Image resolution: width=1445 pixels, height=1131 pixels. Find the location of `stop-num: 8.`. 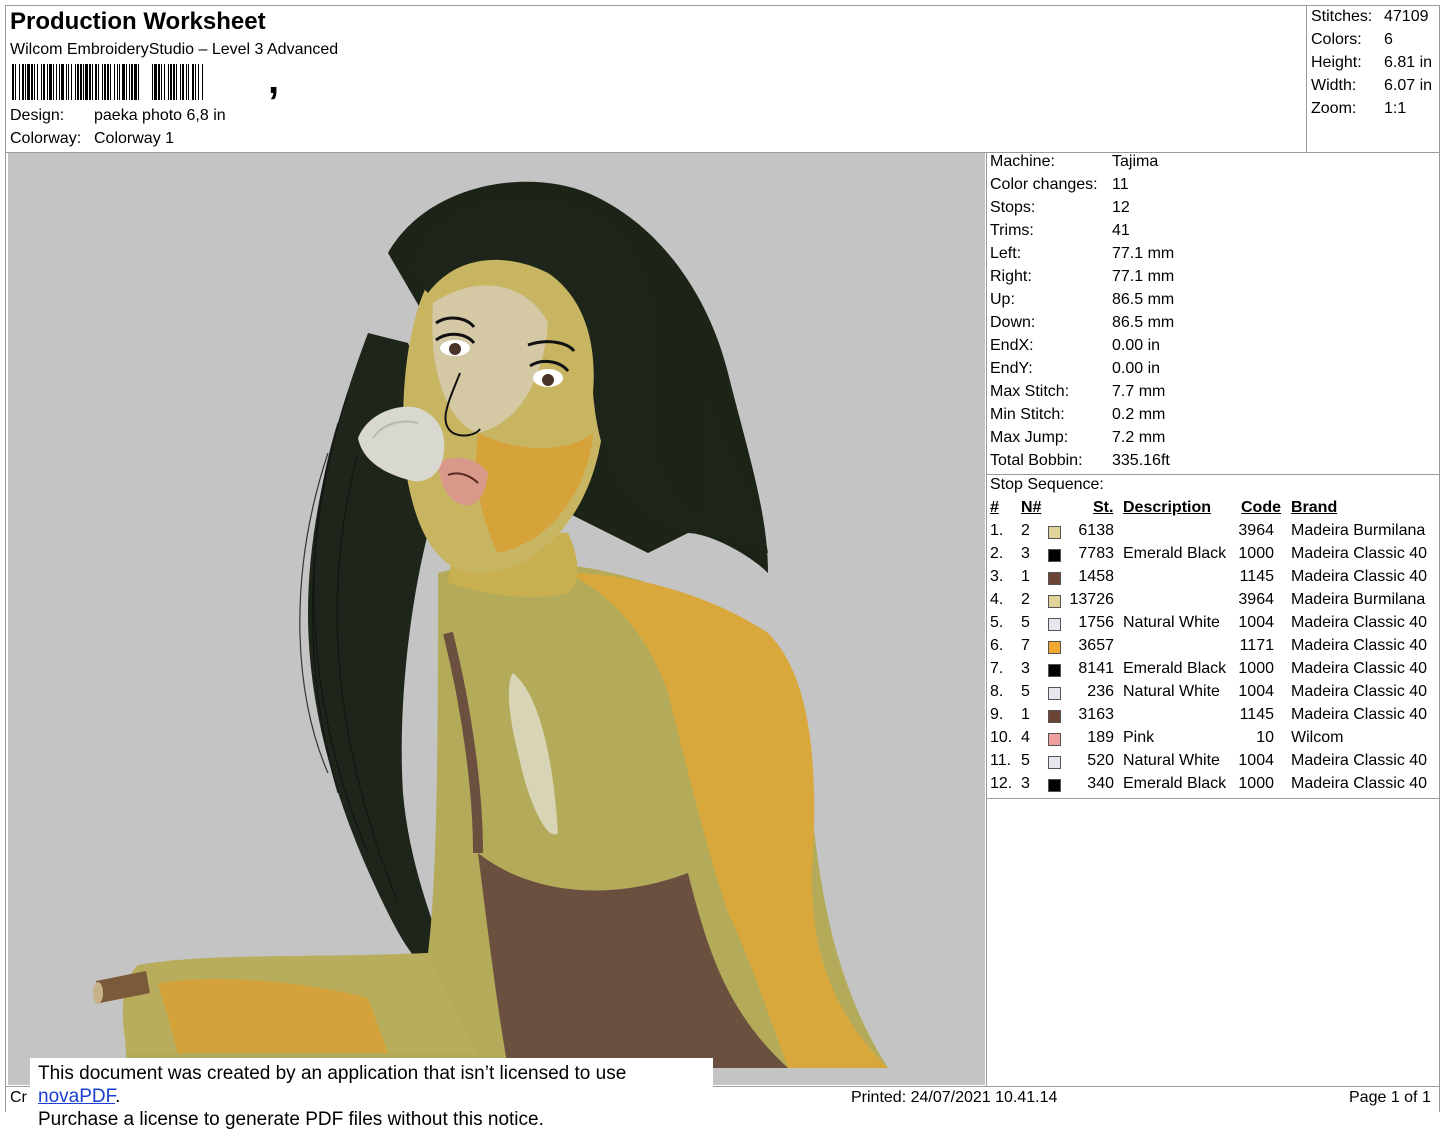

stop-num: 8. is located at coordinates (997, 691).